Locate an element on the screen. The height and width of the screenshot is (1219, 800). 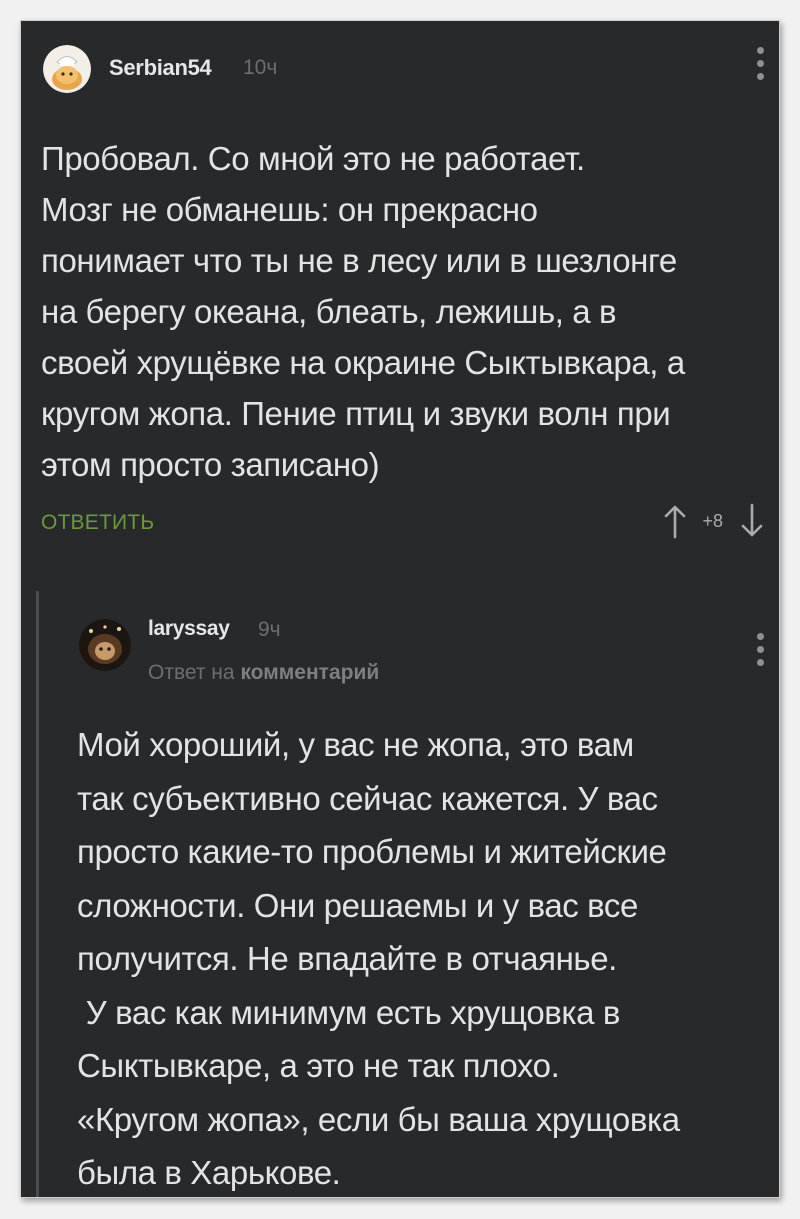
vote-controls: +8 is located at coordinates (713, 521).